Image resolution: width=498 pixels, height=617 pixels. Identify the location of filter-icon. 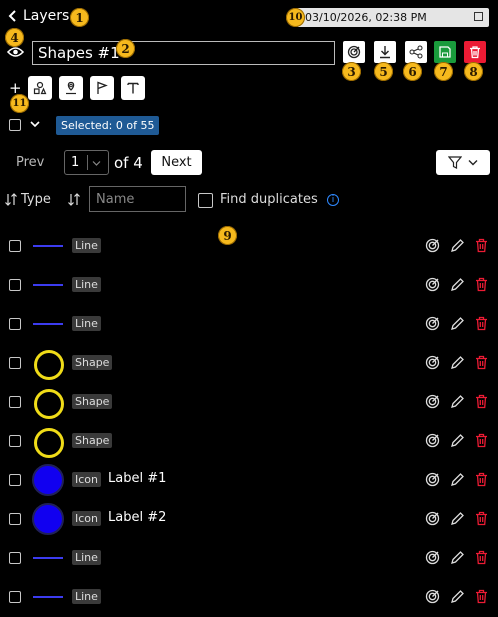
(455, 162).